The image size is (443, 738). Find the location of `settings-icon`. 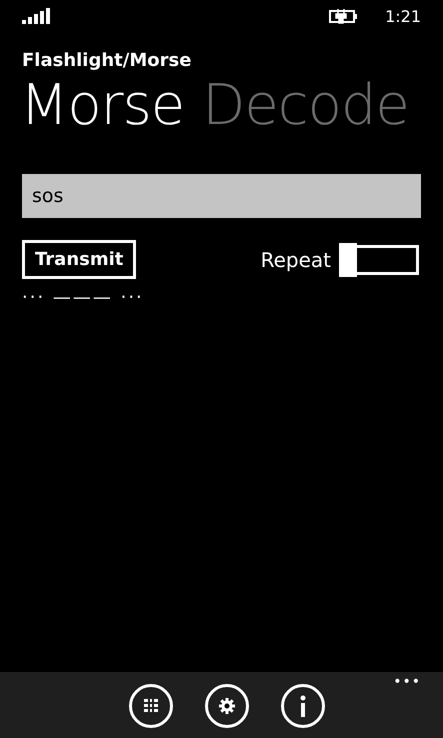

settings-icon is located at coordinates (226, 706).